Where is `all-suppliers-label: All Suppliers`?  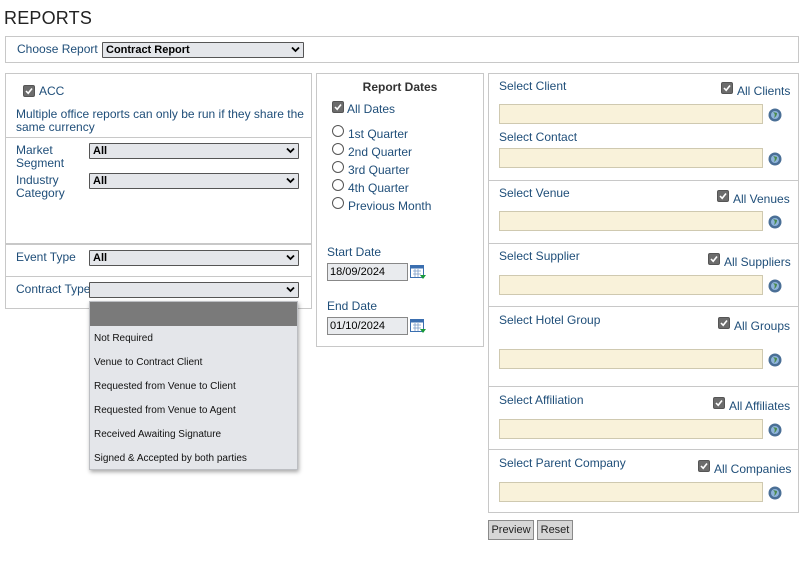 all-suppliers-label: All Suppliers is located at coordinates (757, 262).